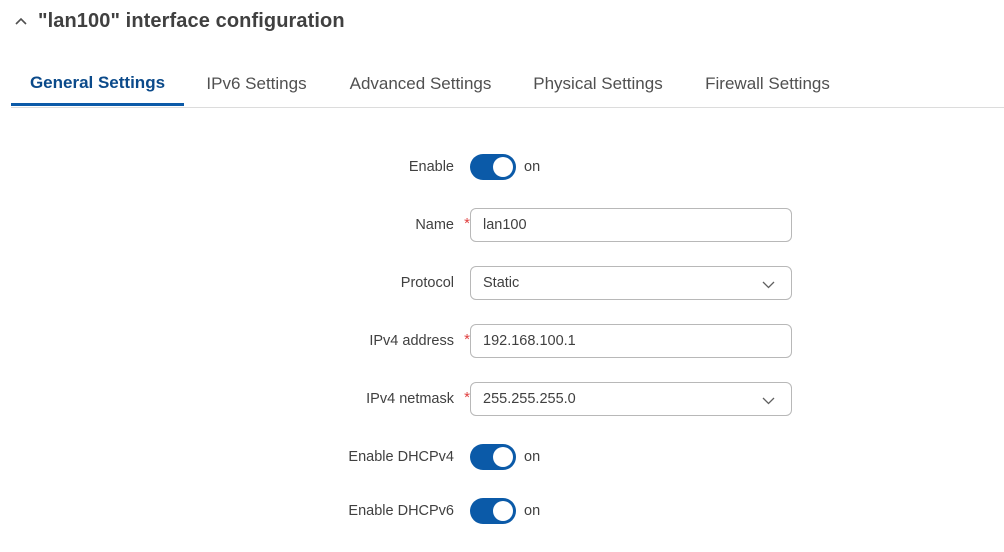 Image resolution: width=1004 pixels, height=552 pixels. I want to click on page-title: "lan100" interface configuration, so click(191, 20).